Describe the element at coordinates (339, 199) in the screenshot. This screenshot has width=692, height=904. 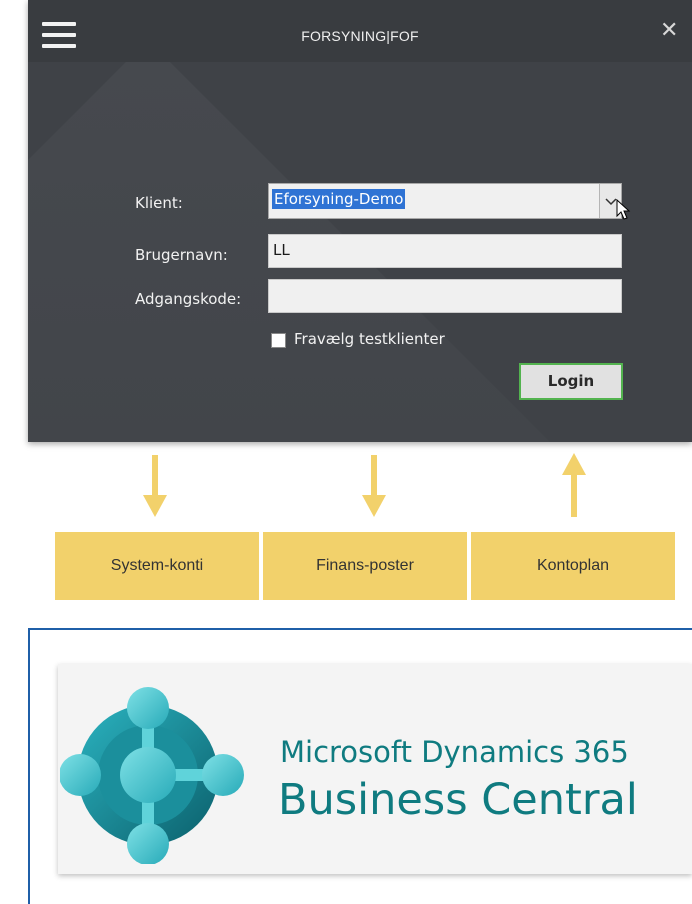
I see `client-select-value: Eforsyning-Demo` at that location.